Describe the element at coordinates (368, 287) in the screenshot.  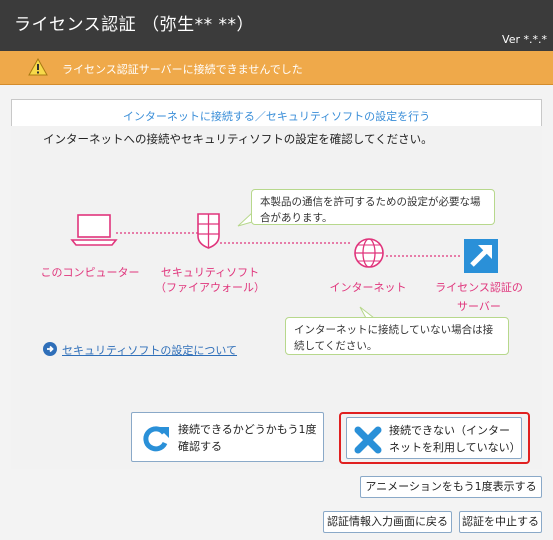
I see `internet-label: インターネット` at that location.